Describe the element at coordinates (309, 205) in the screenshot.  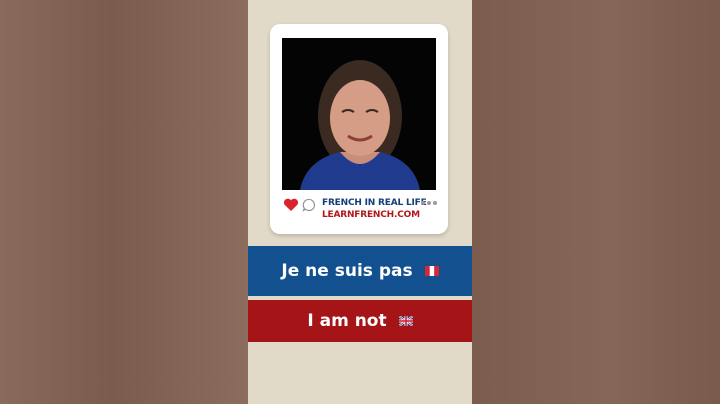
I see `comment-icon` at that location.